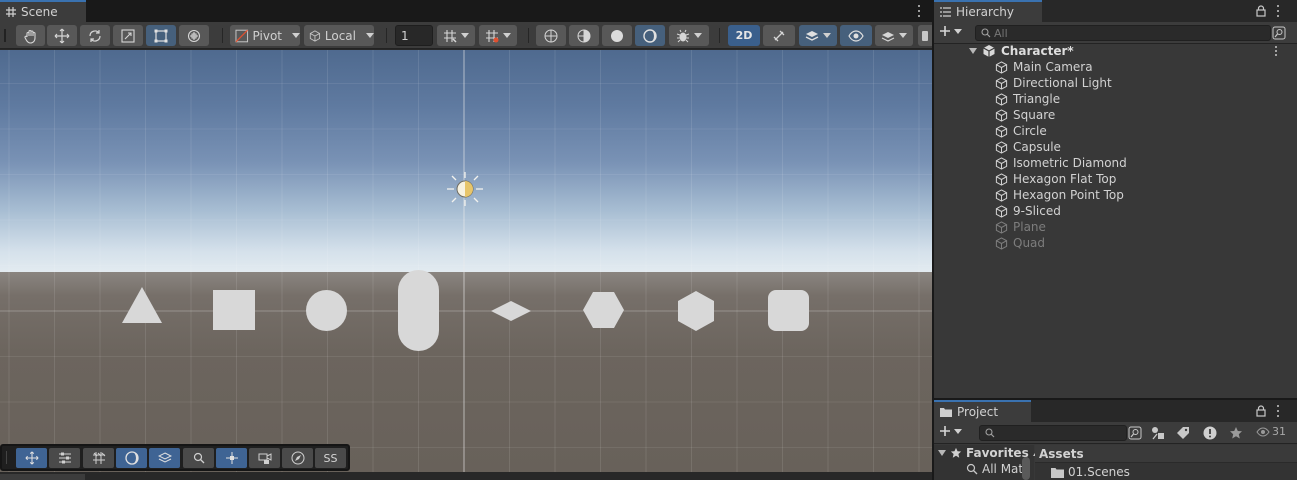 This screenshot has width=1297, height=480. What do you see at coordinates (7, 457) in the screenshot?
I see `overlay-grip` at bounding box center [7, 457].